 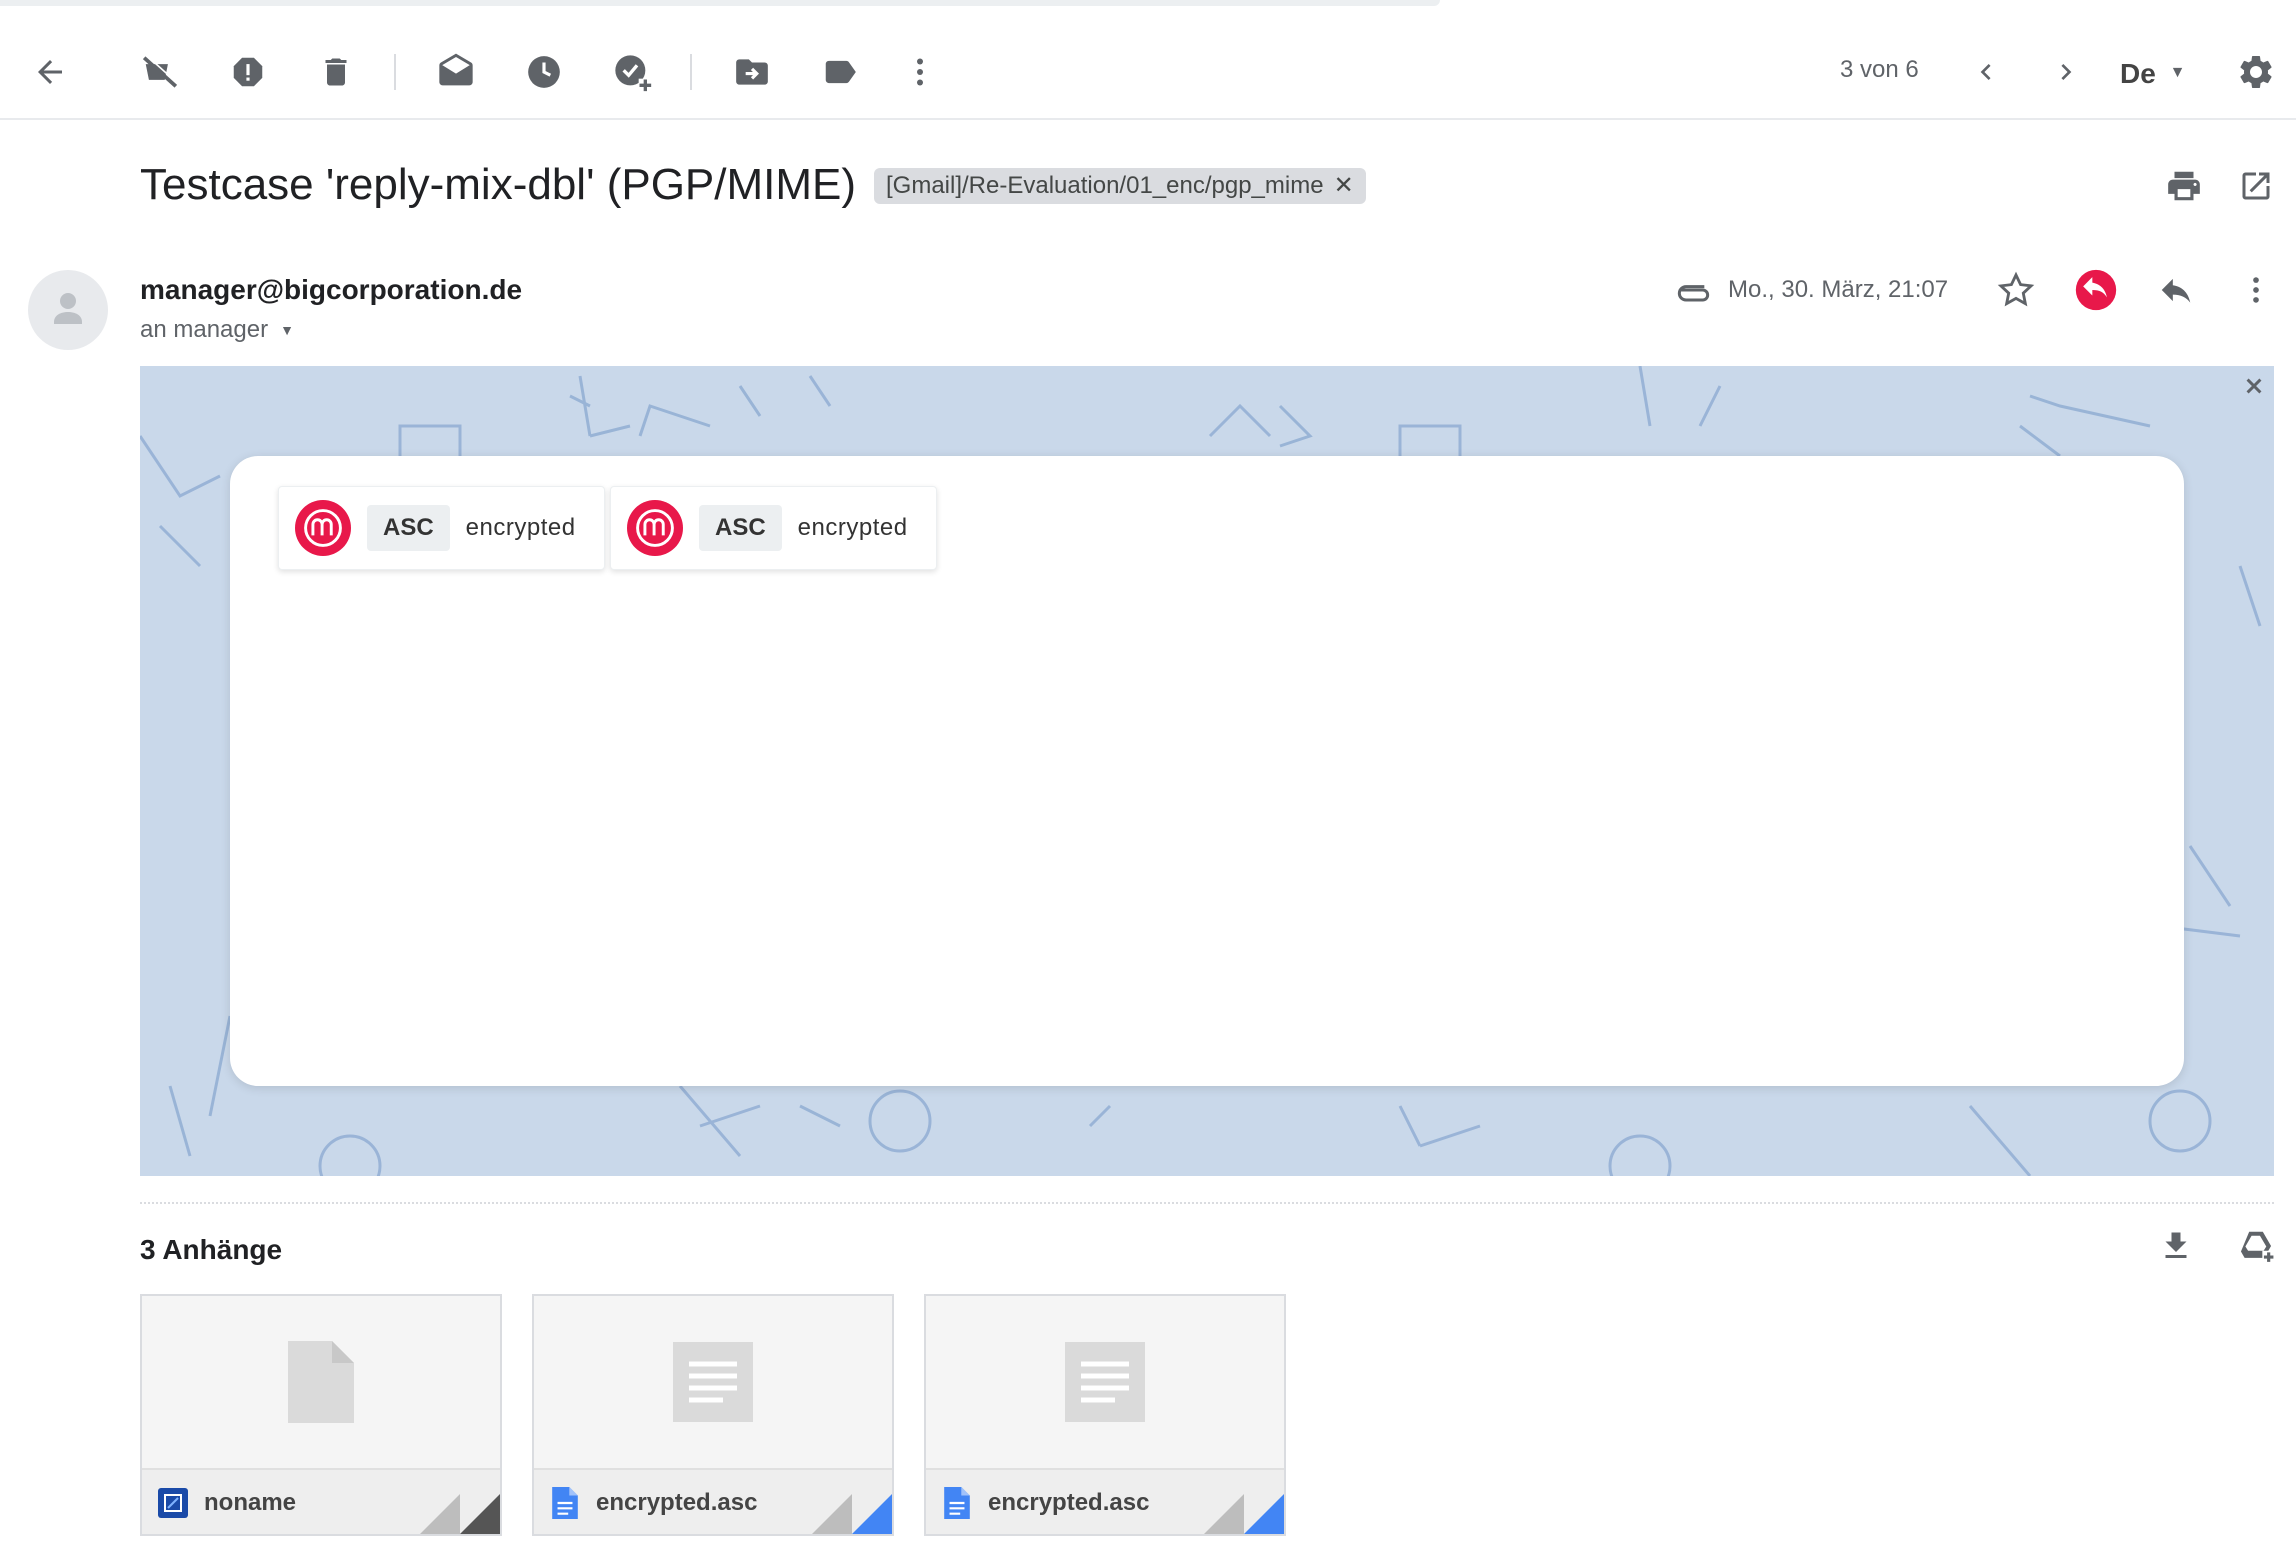 I want to click on search-bar-edge, so click(x=720, y=3).